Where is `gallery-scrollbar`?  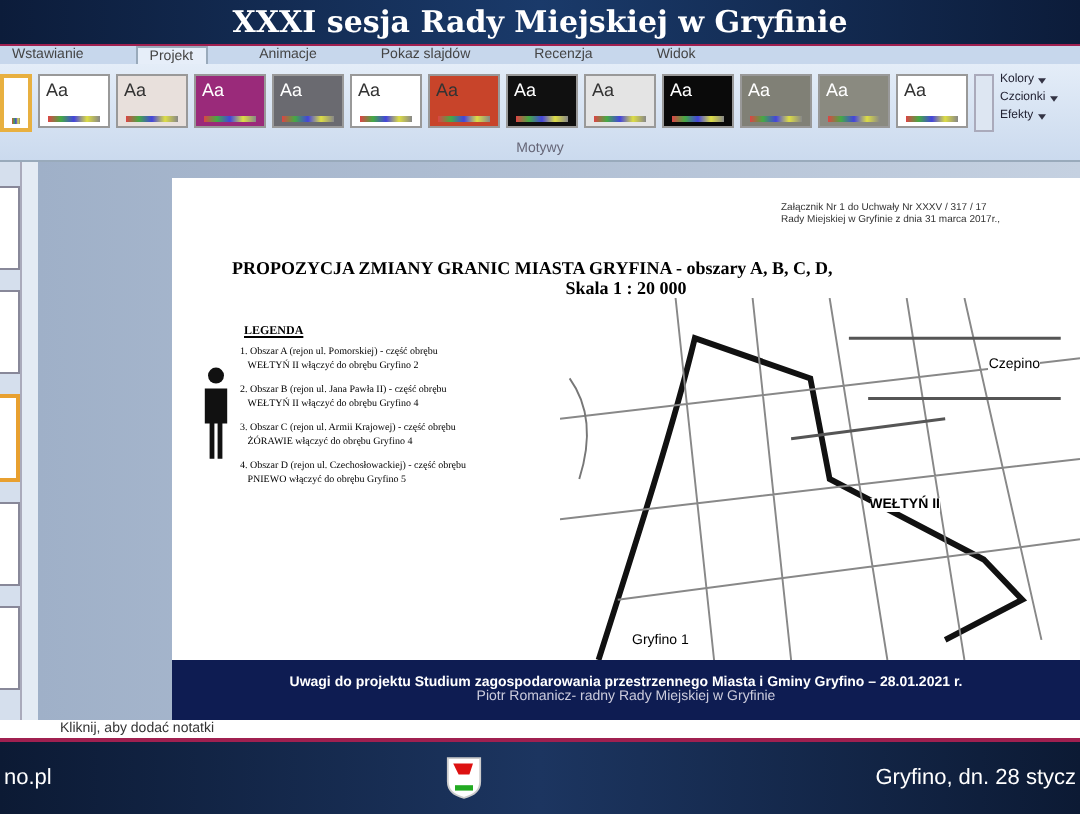 gallery-scrollbar is located at coordinates (984, 103).